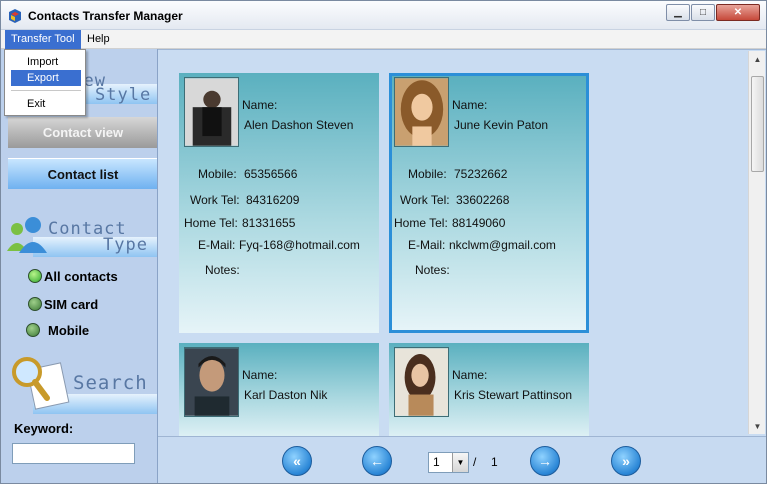 This screenshot has height=484, width=767. Describe the element at coordinates (46, 90) in the screenshot. I see `menu-separator` at that location.